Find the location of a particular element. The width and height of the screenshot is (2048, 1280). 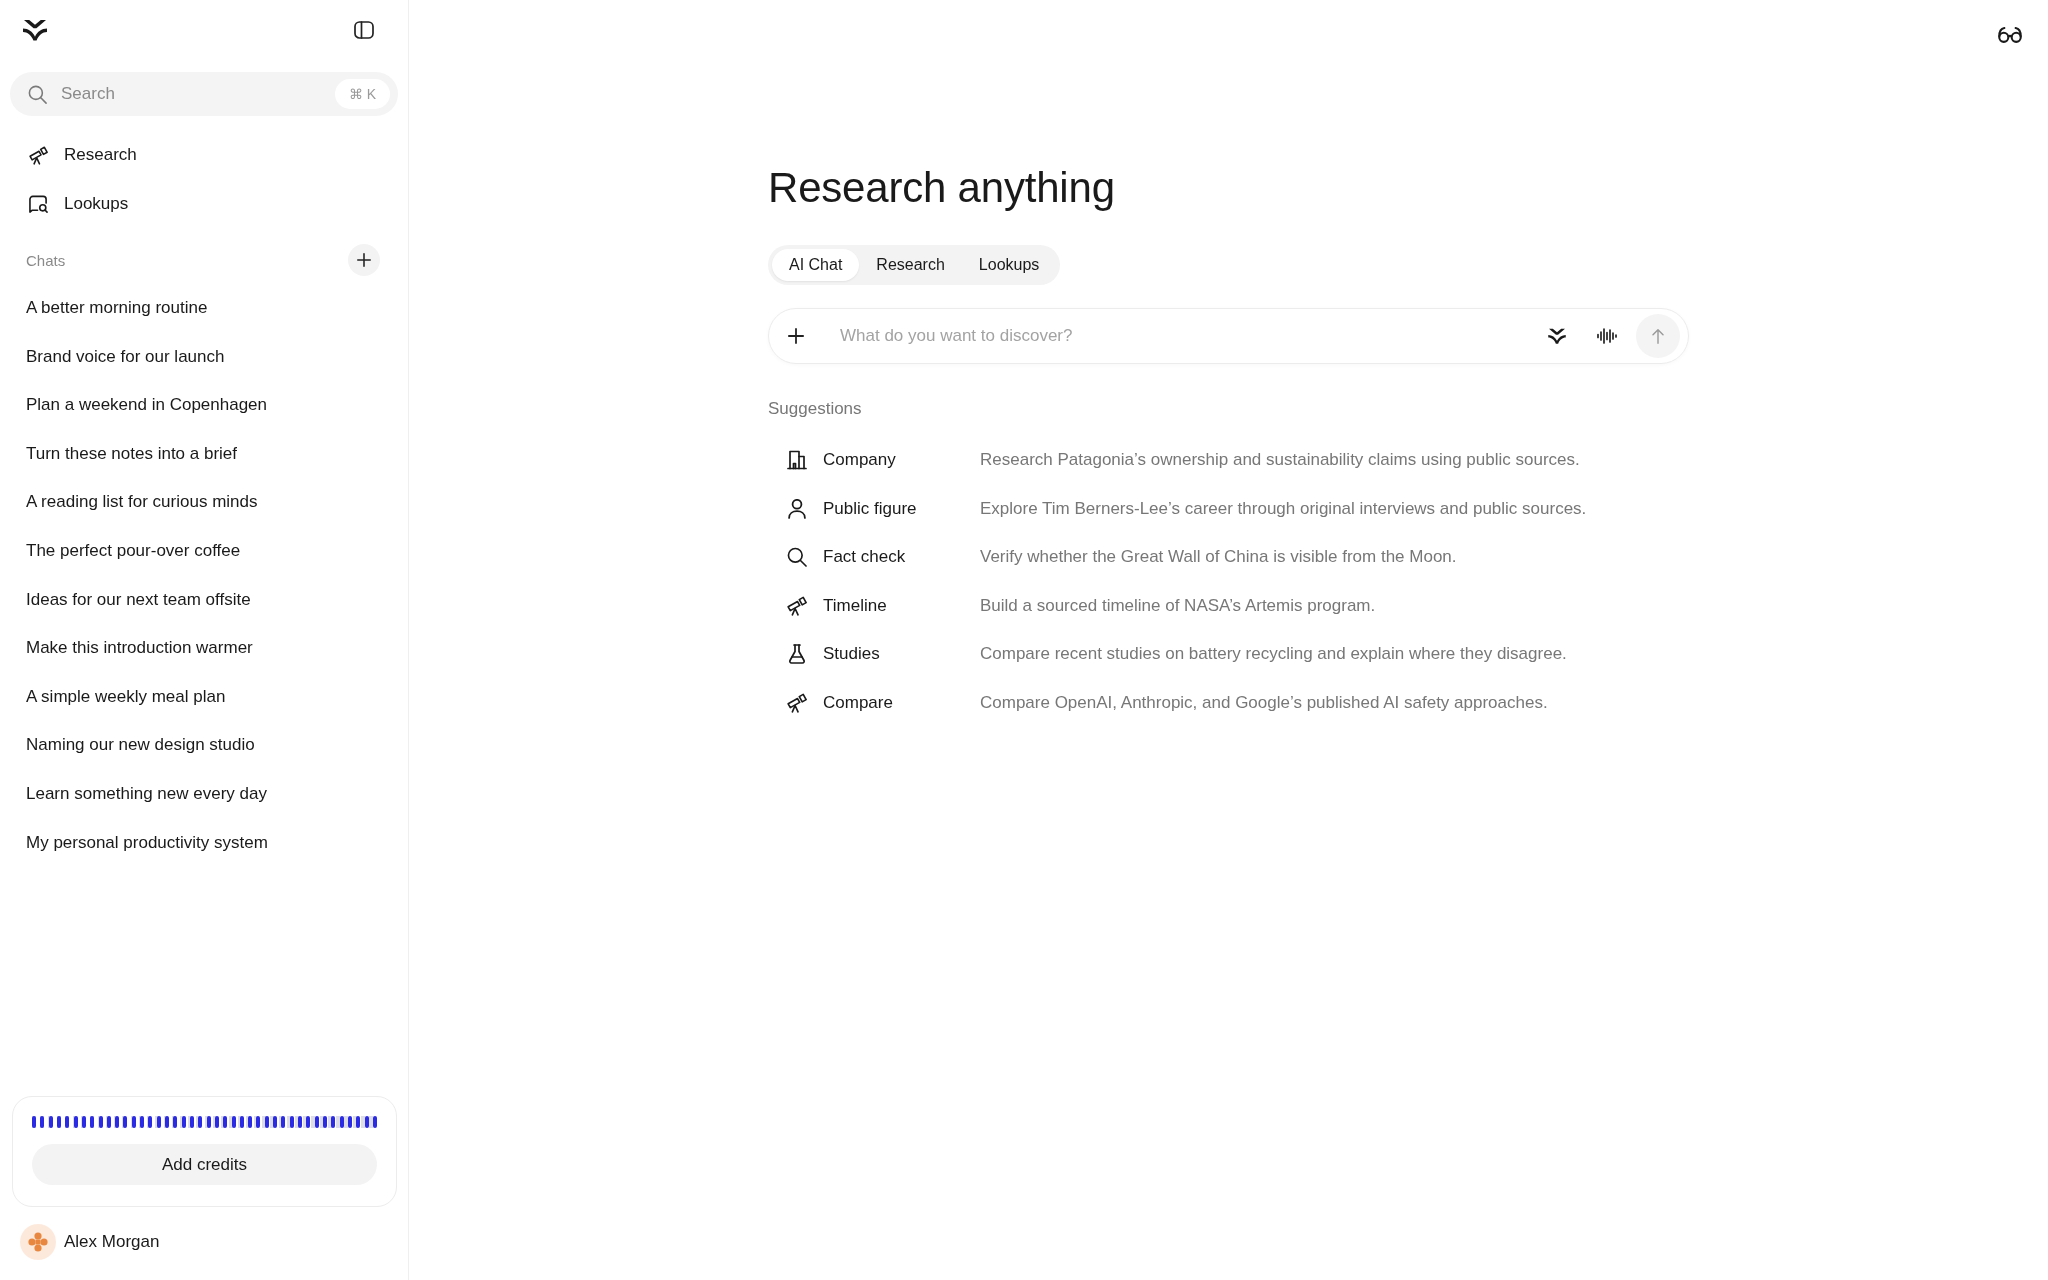

chat-item: A better morning routine is located at coordinates (117, 308).